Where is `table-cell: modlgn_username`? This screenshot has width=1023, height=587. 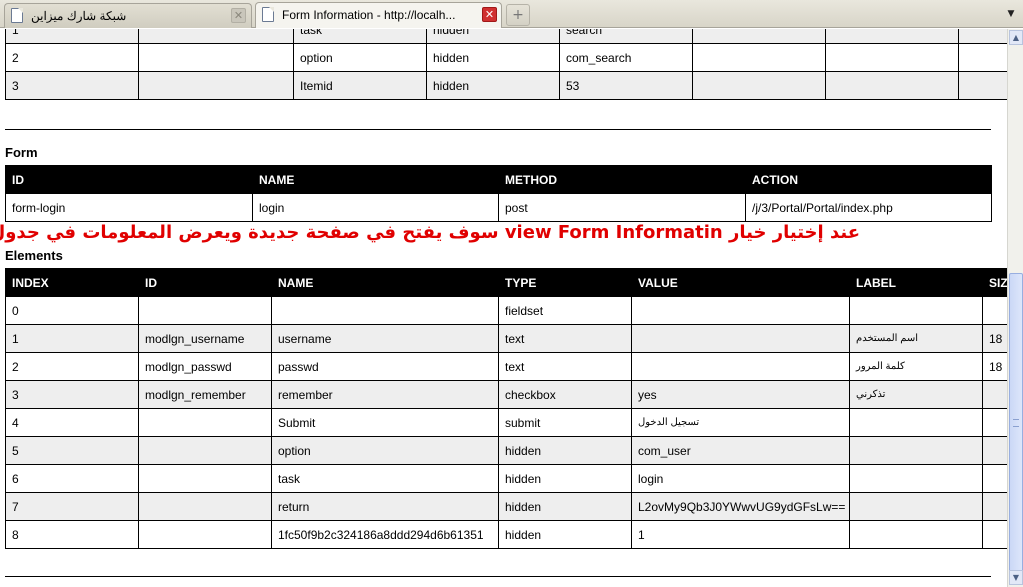 table-cell: modlgn_username is located at coordinates (205, 338).